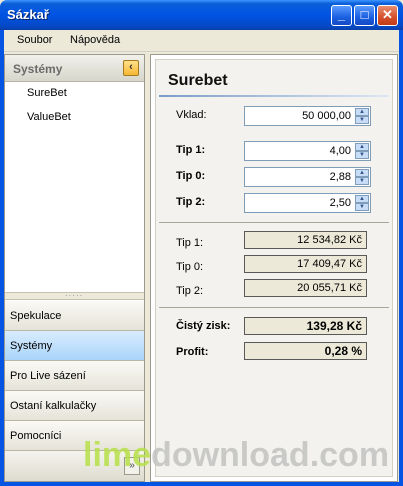 The height and width of the screenshot is (486, 403). Describe the element at coordinates (34, 40) in the screenshot. I see `menu-soubor: Soubor` at that location.